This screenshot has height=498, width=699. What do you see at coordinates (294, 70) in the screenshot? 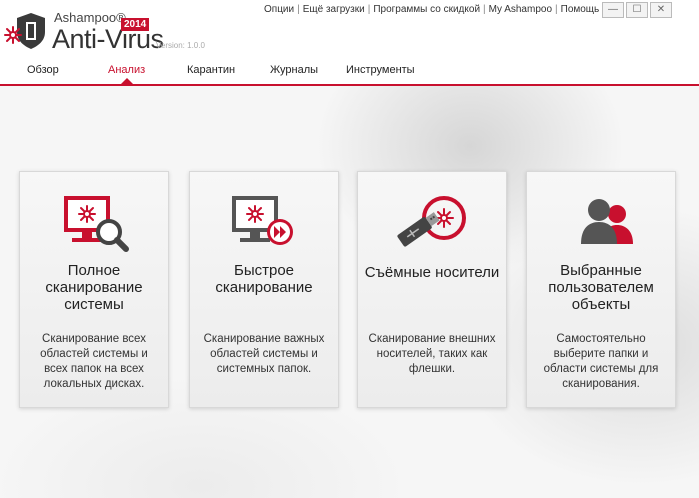
I see `tab-logs: Журналы` at bounding box center [294, 70].